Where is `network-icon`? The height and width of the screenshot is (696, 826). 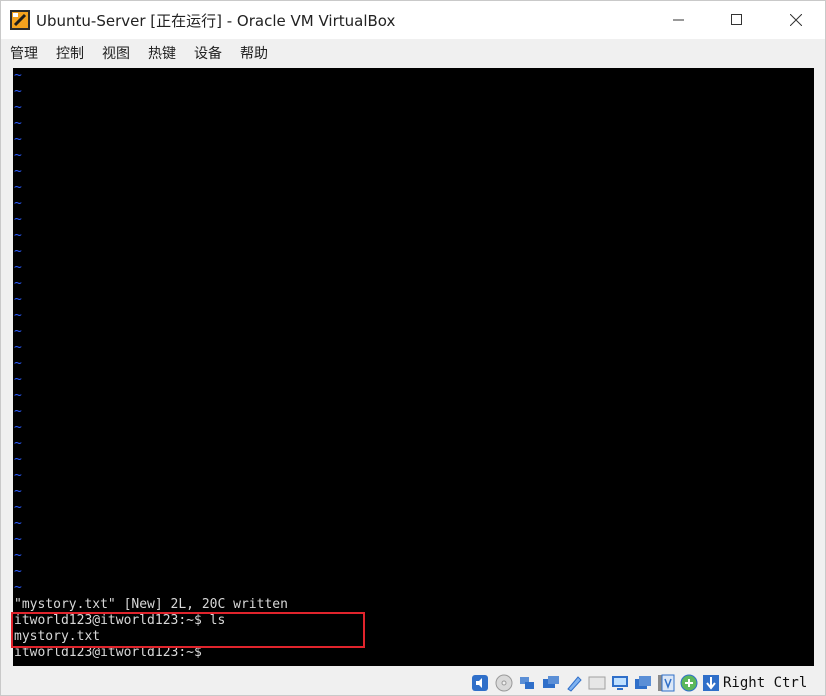 network-icon is located at coordinates (527, 683).